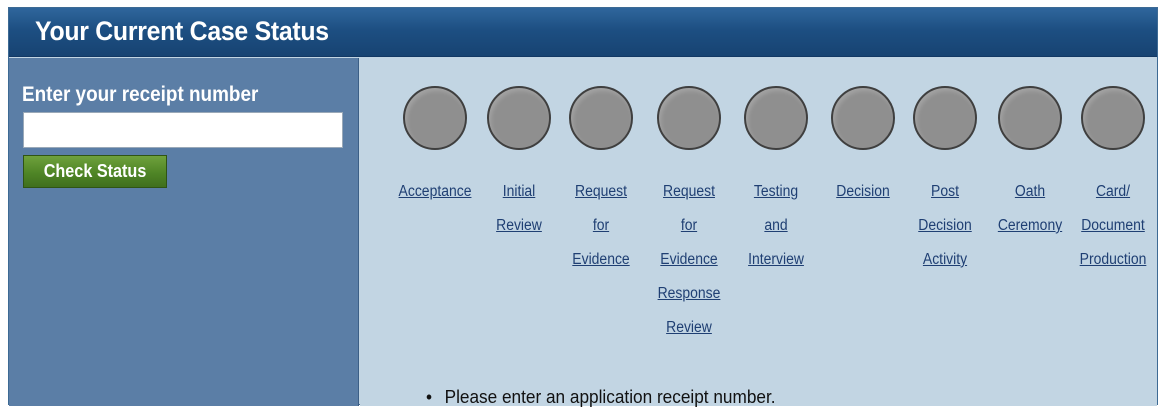 This screenshot has width=1158, height=408. I want to click on step-link-line: Production, so click(1108, 260).